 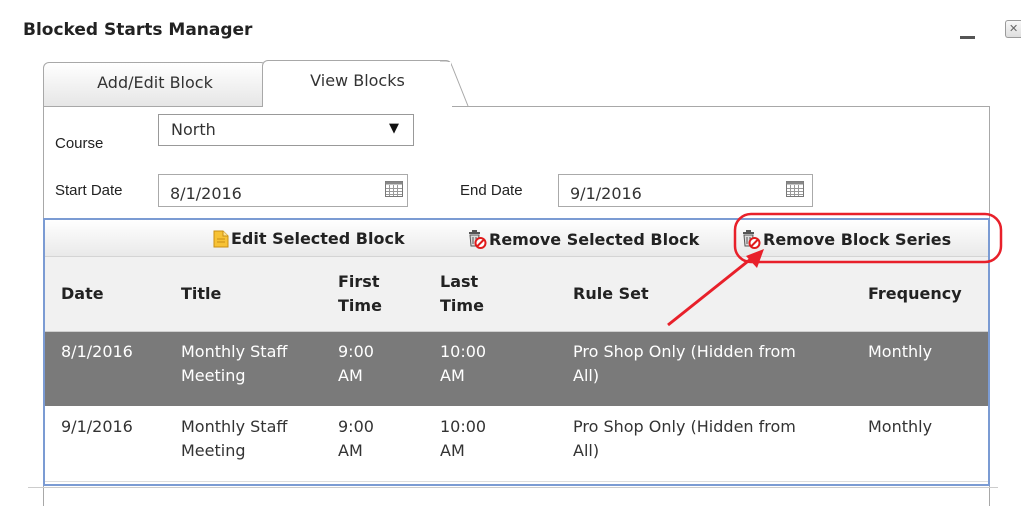 I want to click on course-select-value: North, so click(x=193, y=129).